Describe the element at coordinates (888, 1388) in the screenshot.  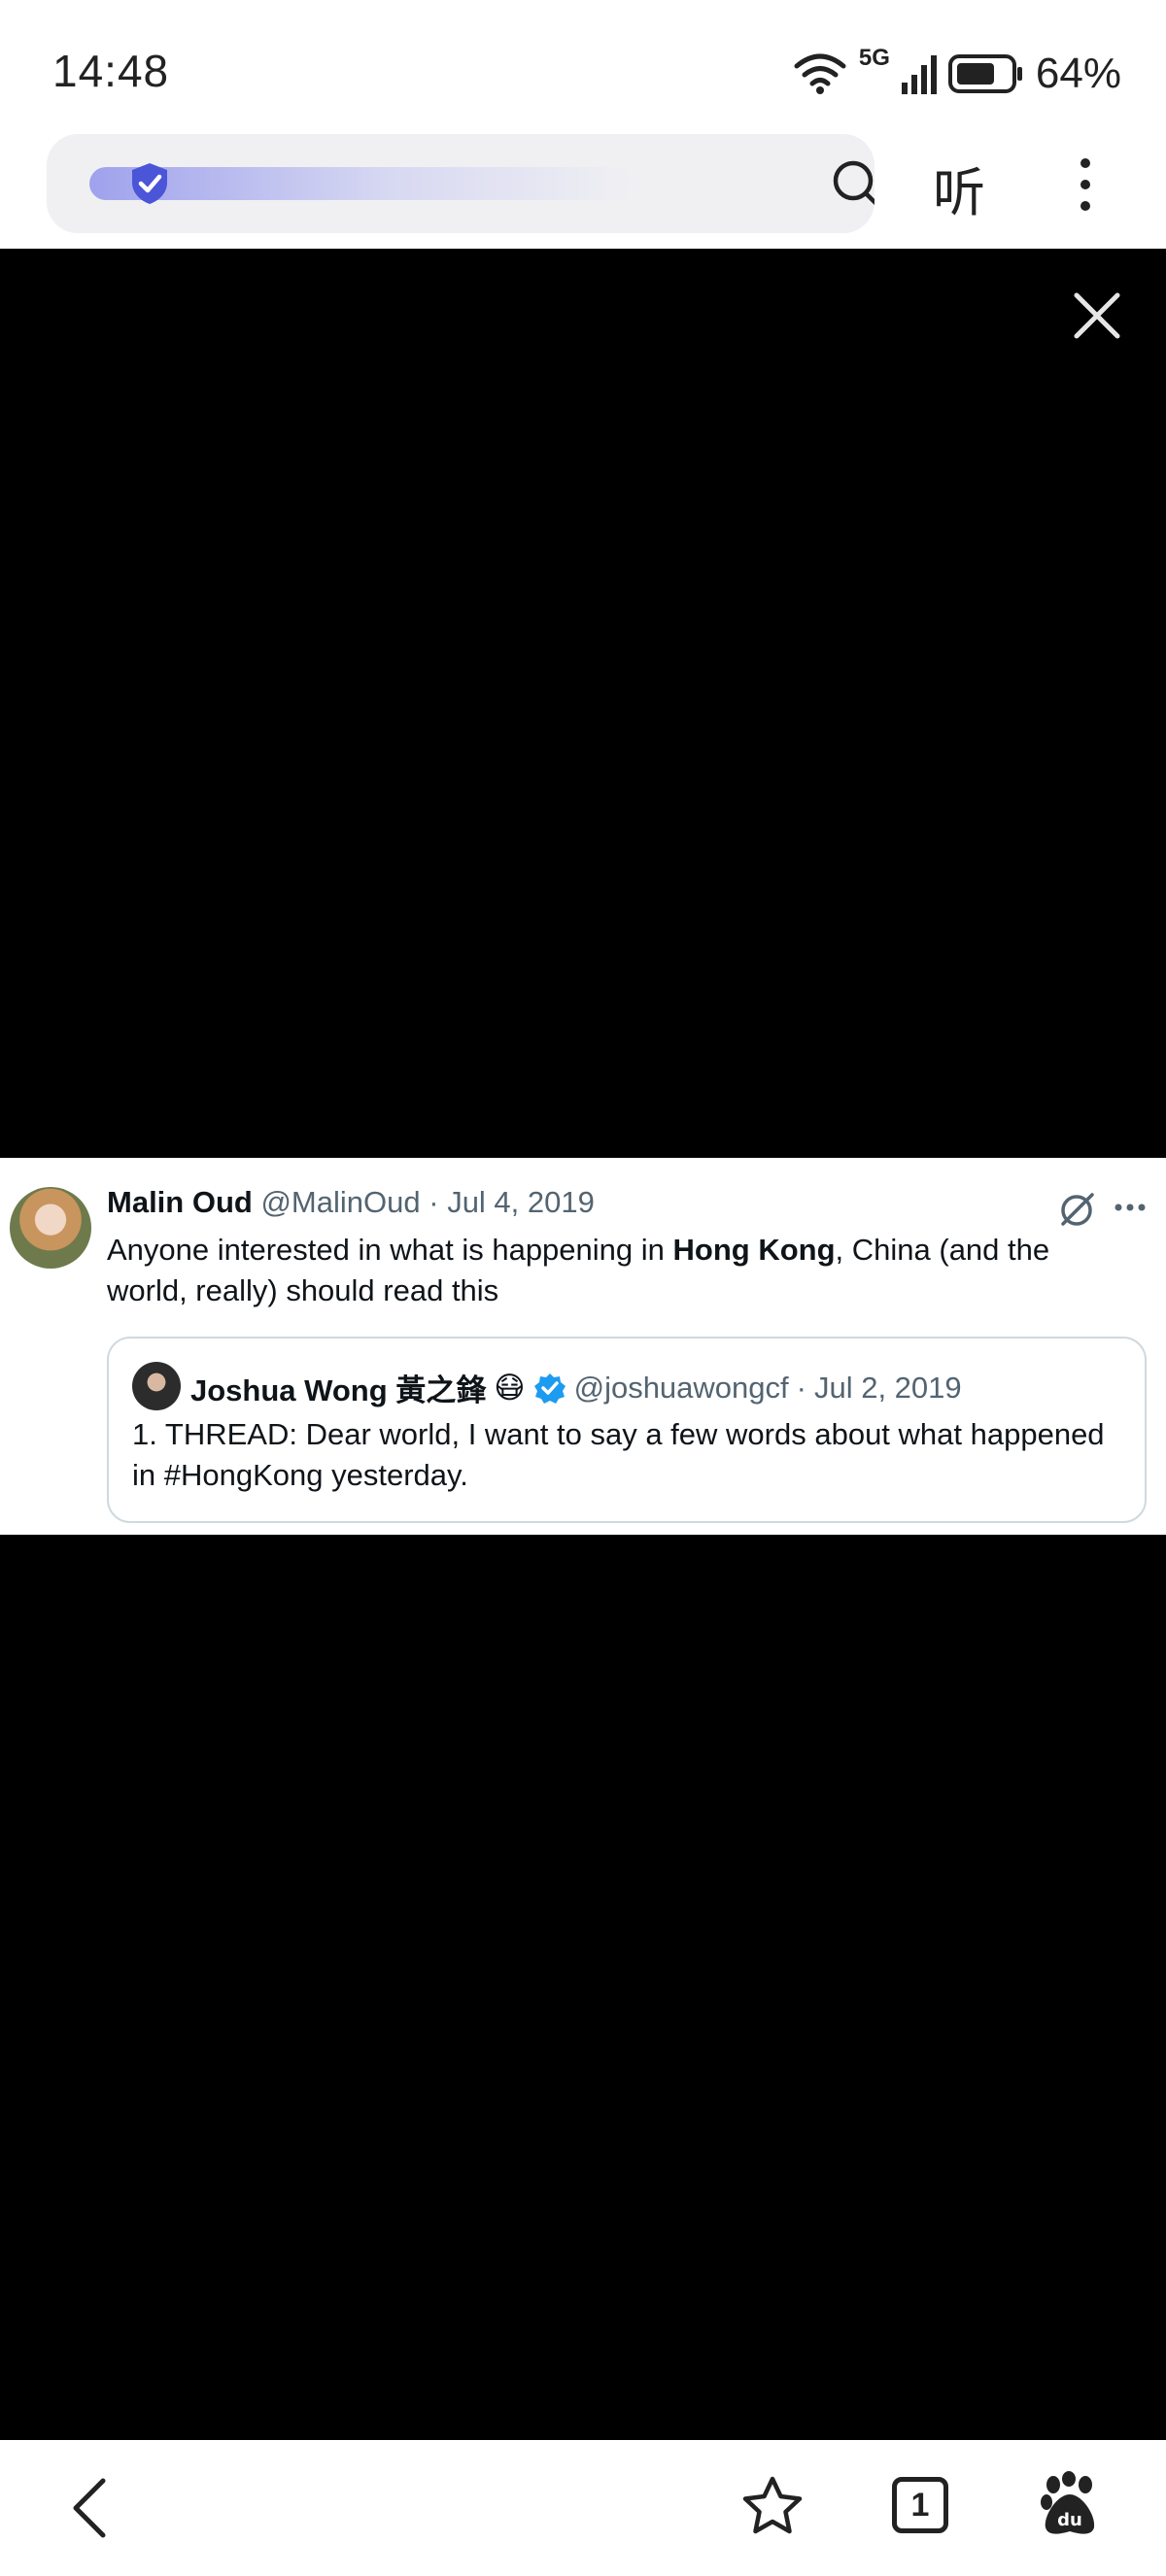
I see `quoted-tweet-date: Jul 2, 2019` at that location.